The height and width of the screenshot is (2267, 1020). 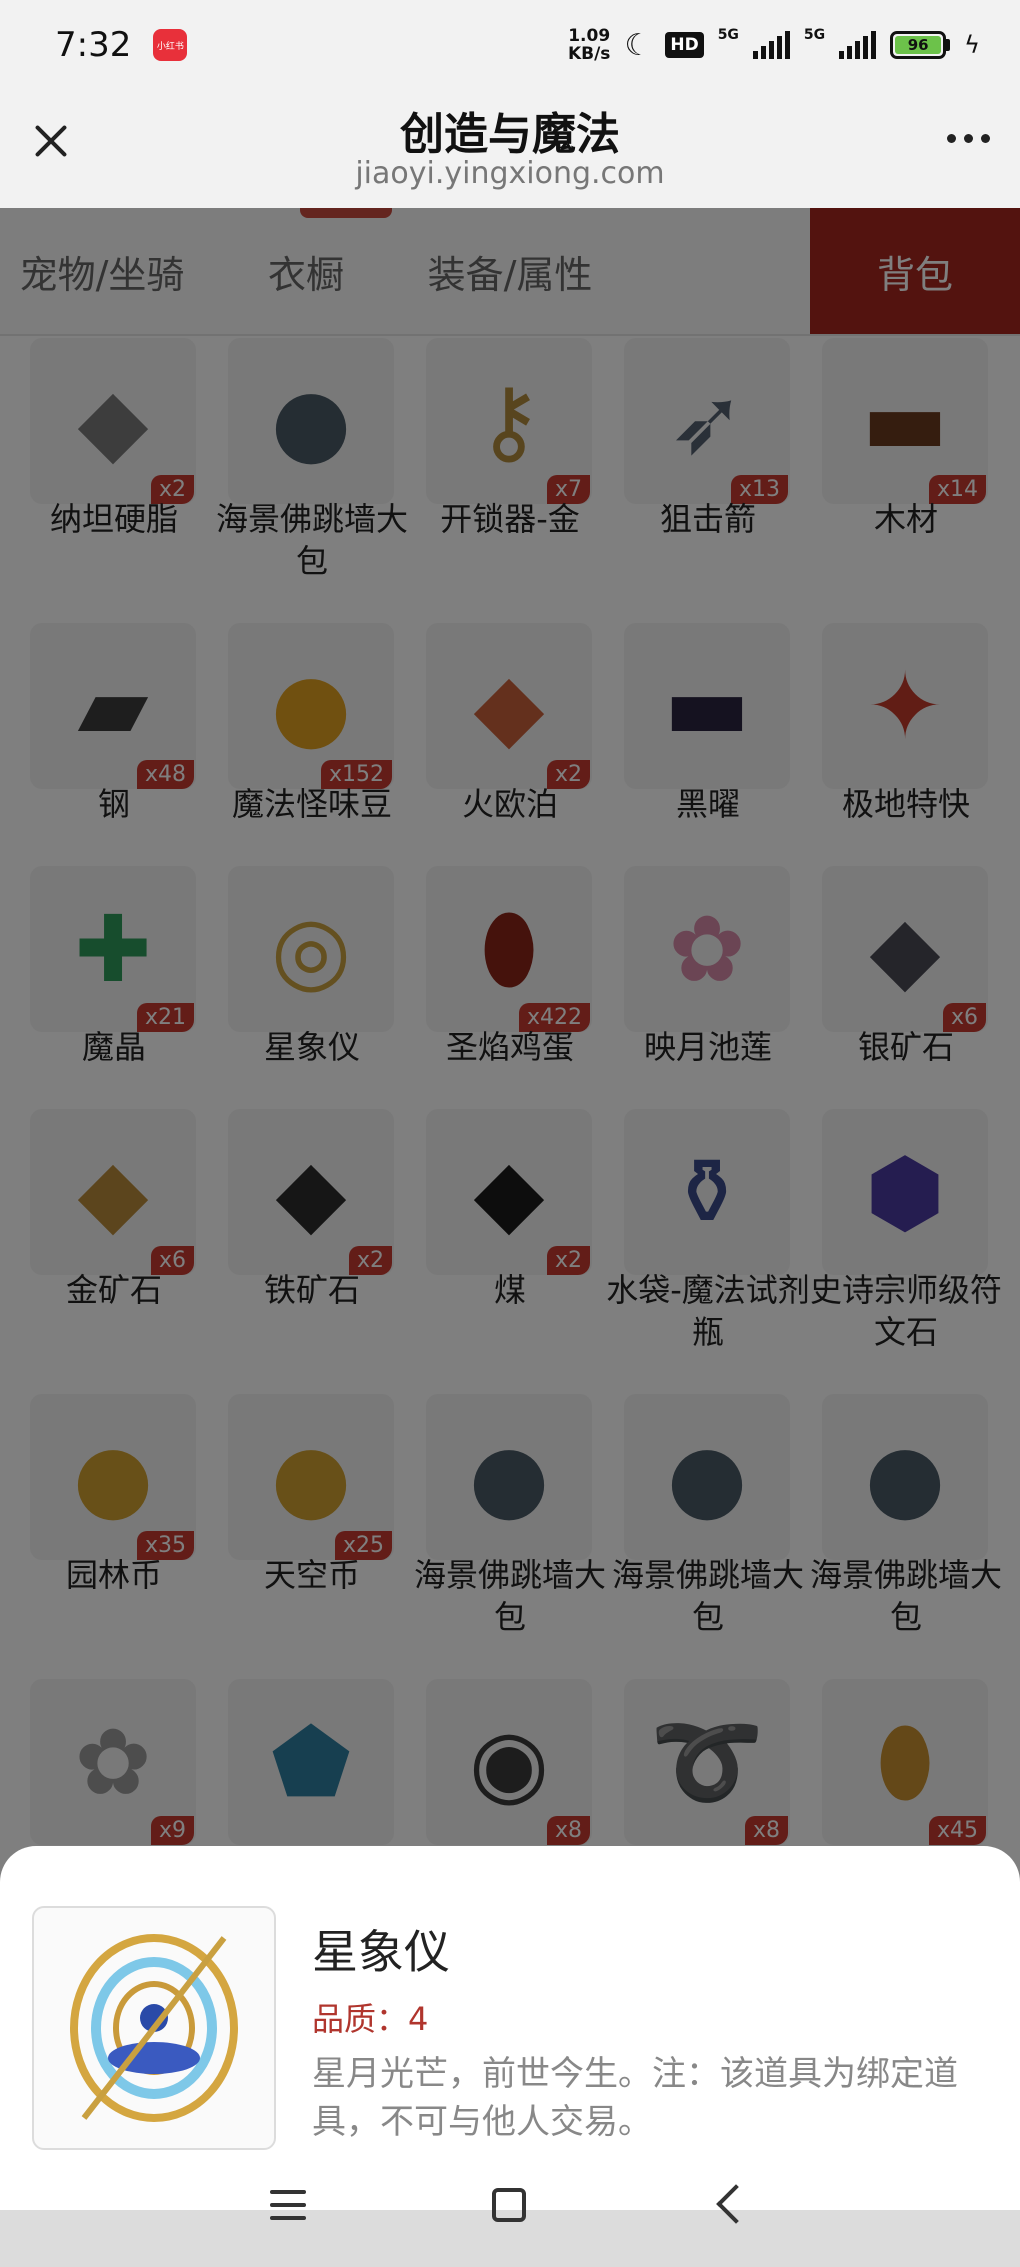 I want to click on recent-apps-icon, so click(x=288, y=2205).